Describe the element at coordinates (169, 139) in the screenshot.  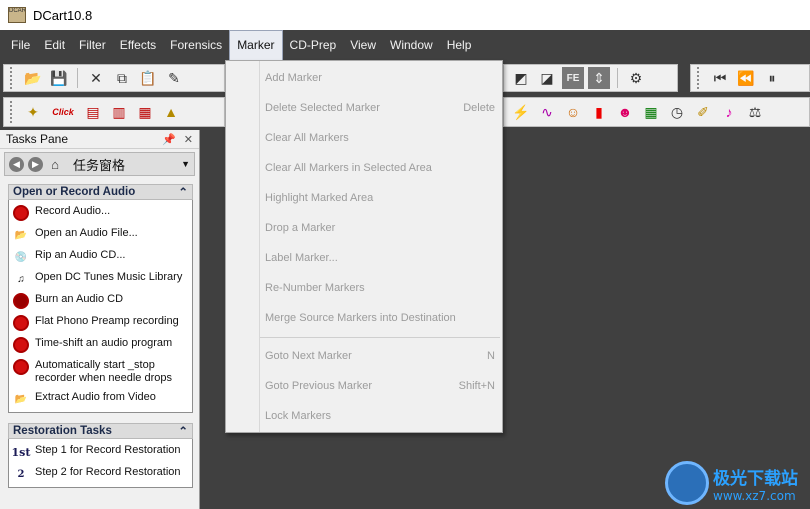
I see `pin-icon: 📌` at that location.